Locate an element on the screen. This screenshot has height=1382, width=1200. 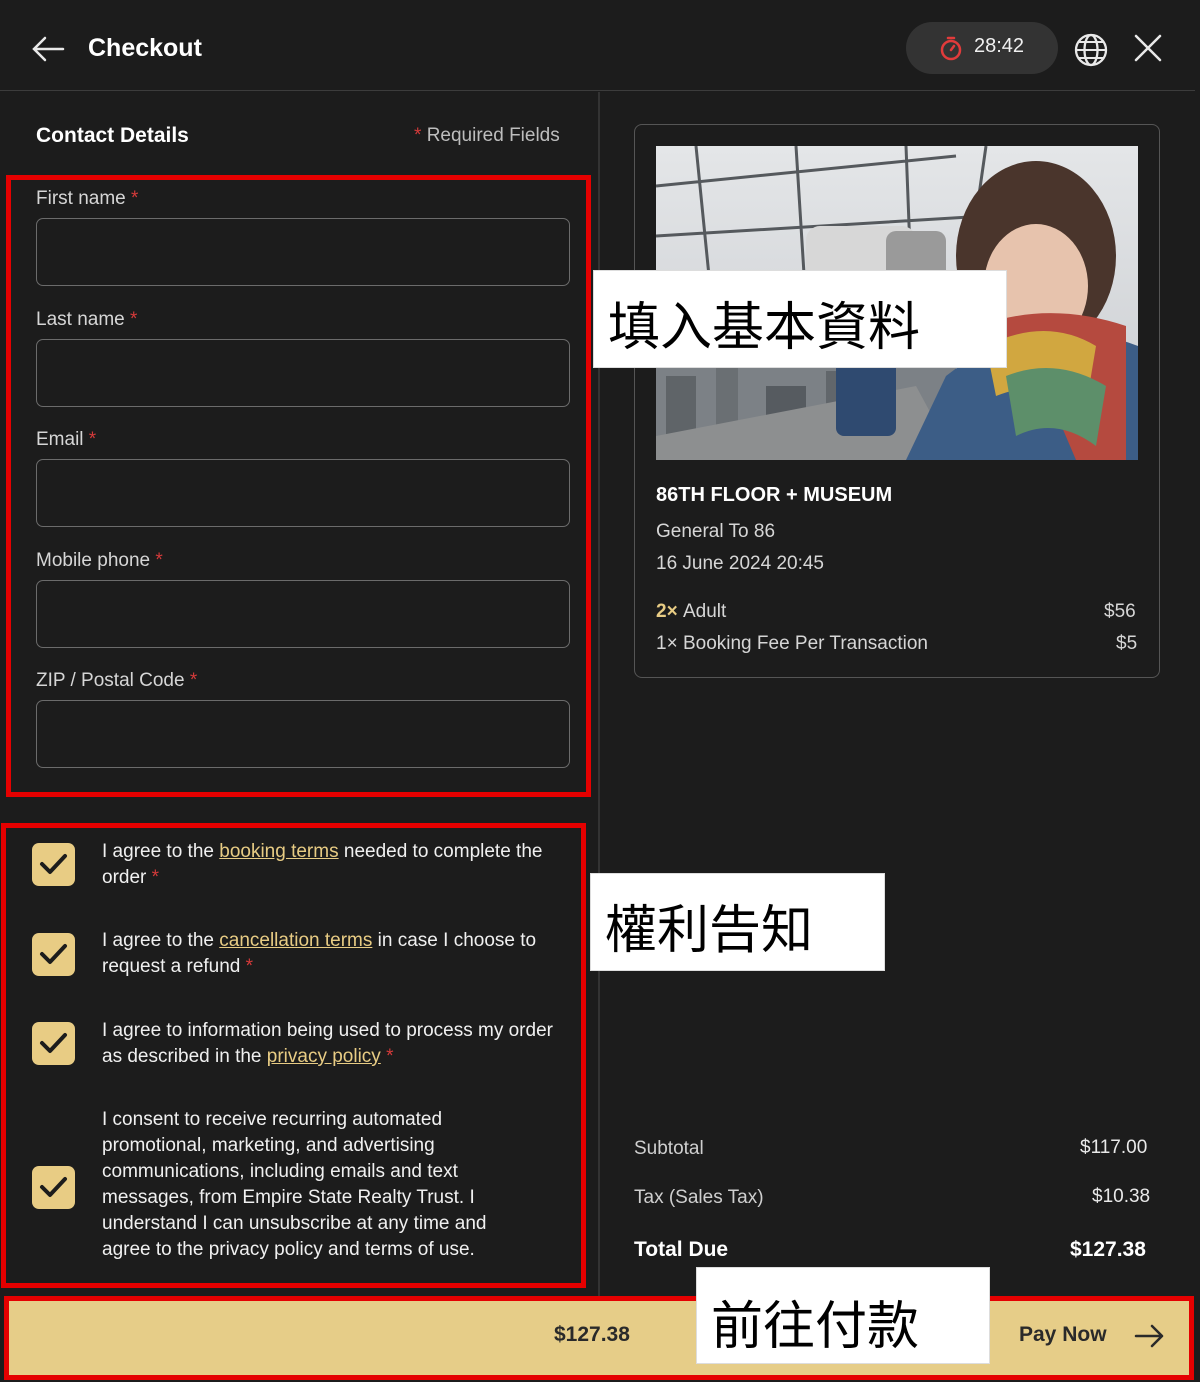
section-title: Contact Details is located at coordinates (112, 135).